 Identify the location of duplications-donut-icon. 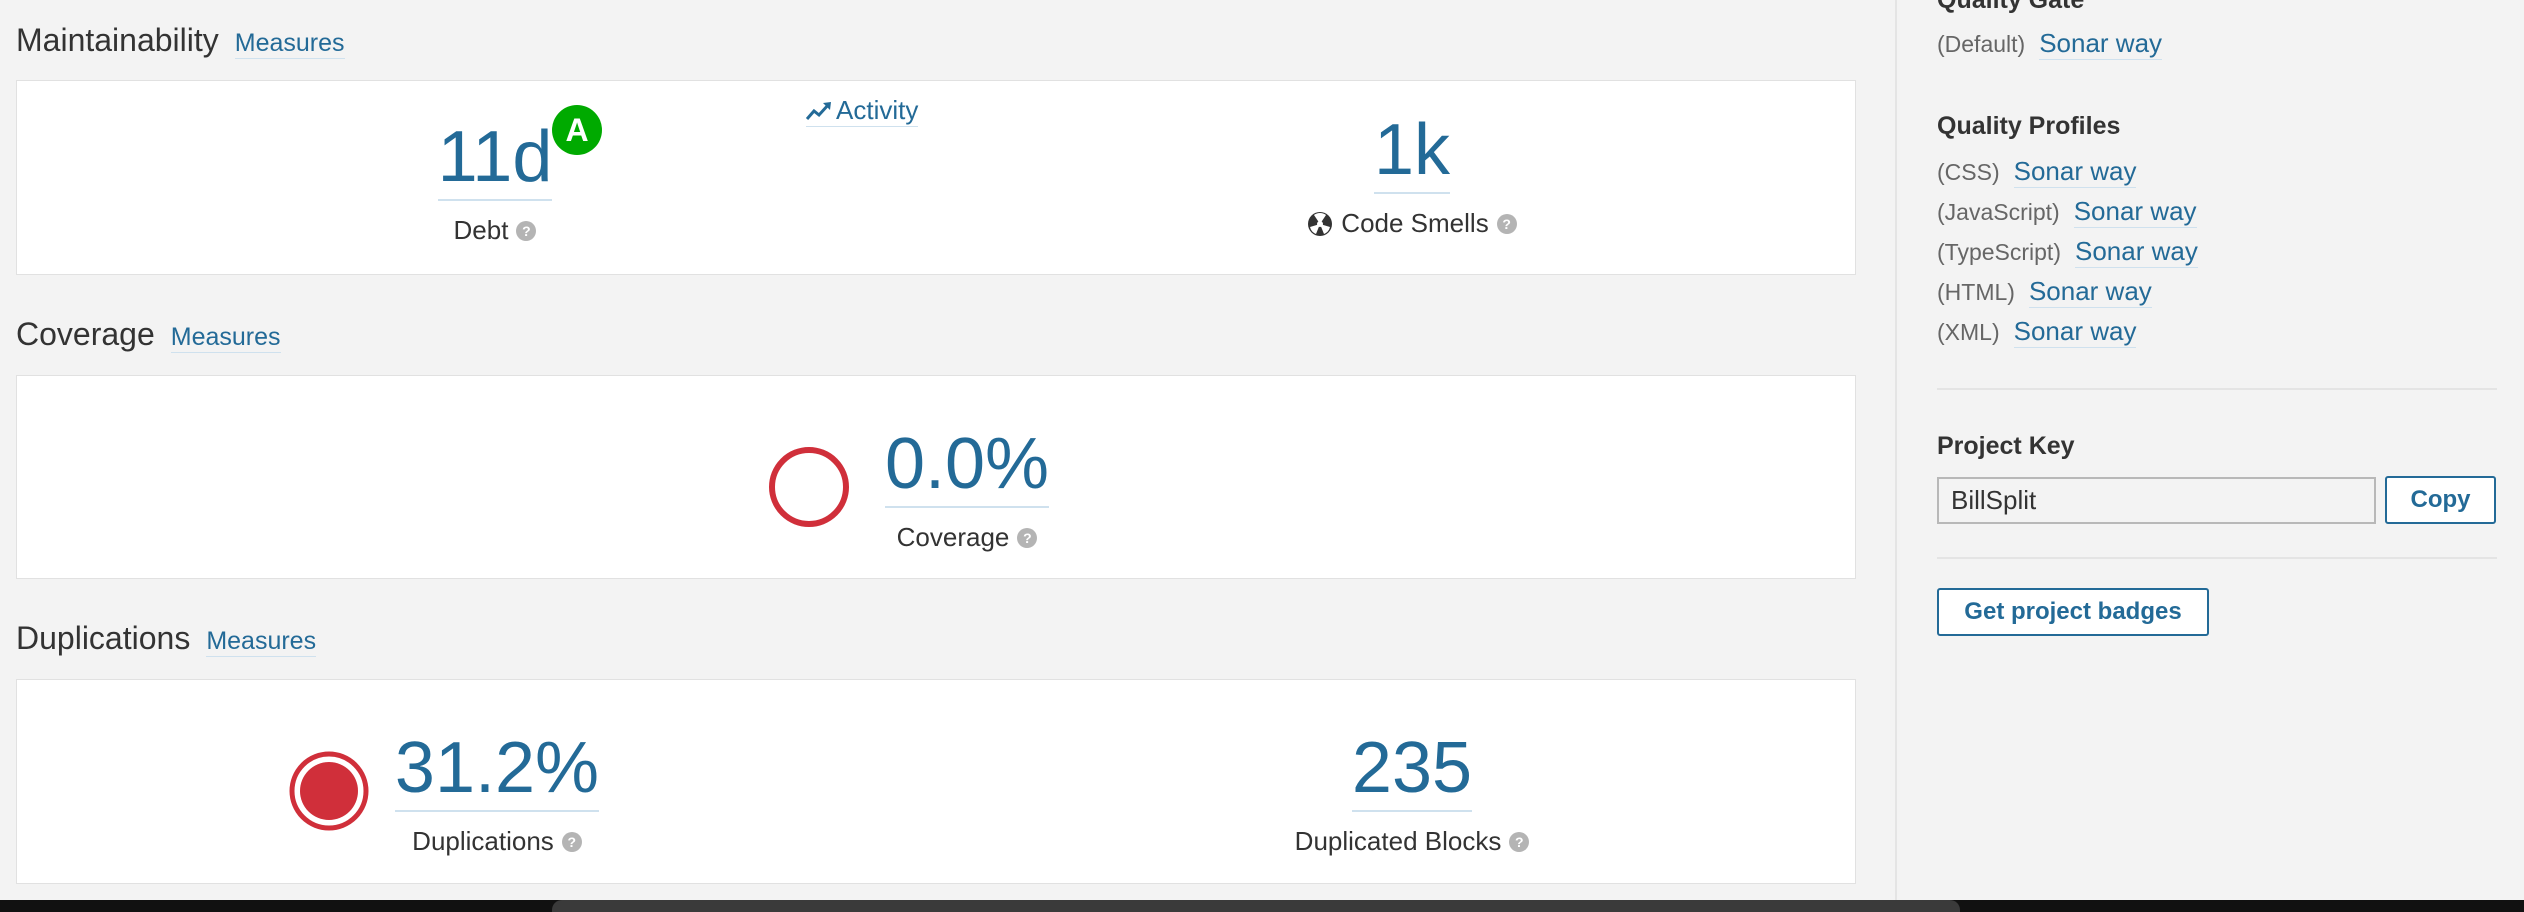
(329, 791).